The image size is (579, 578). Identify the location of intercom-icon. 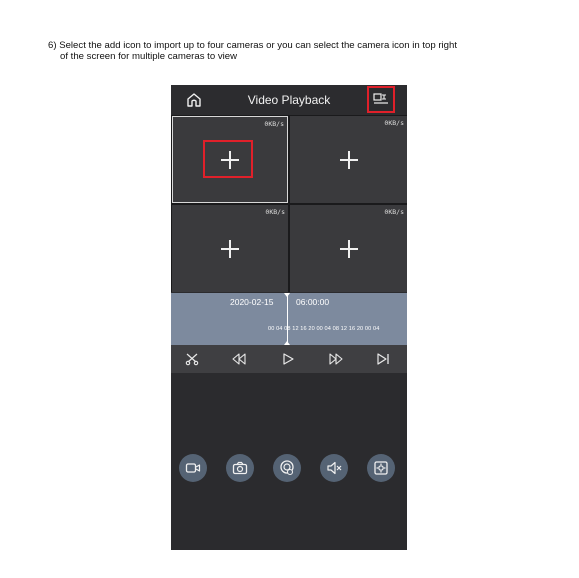
(287, 468).